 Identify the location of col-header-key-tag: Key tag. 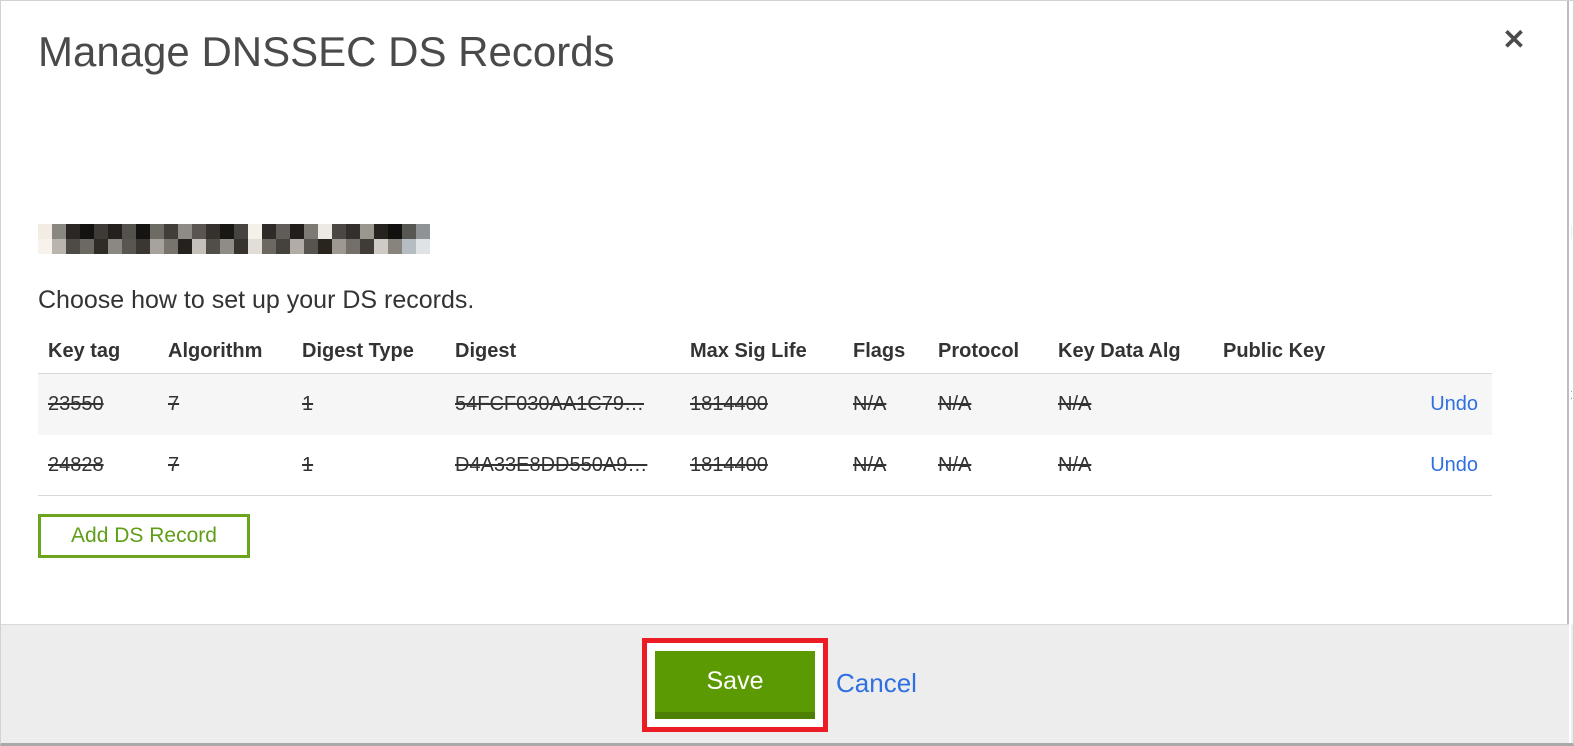
(84, 351).